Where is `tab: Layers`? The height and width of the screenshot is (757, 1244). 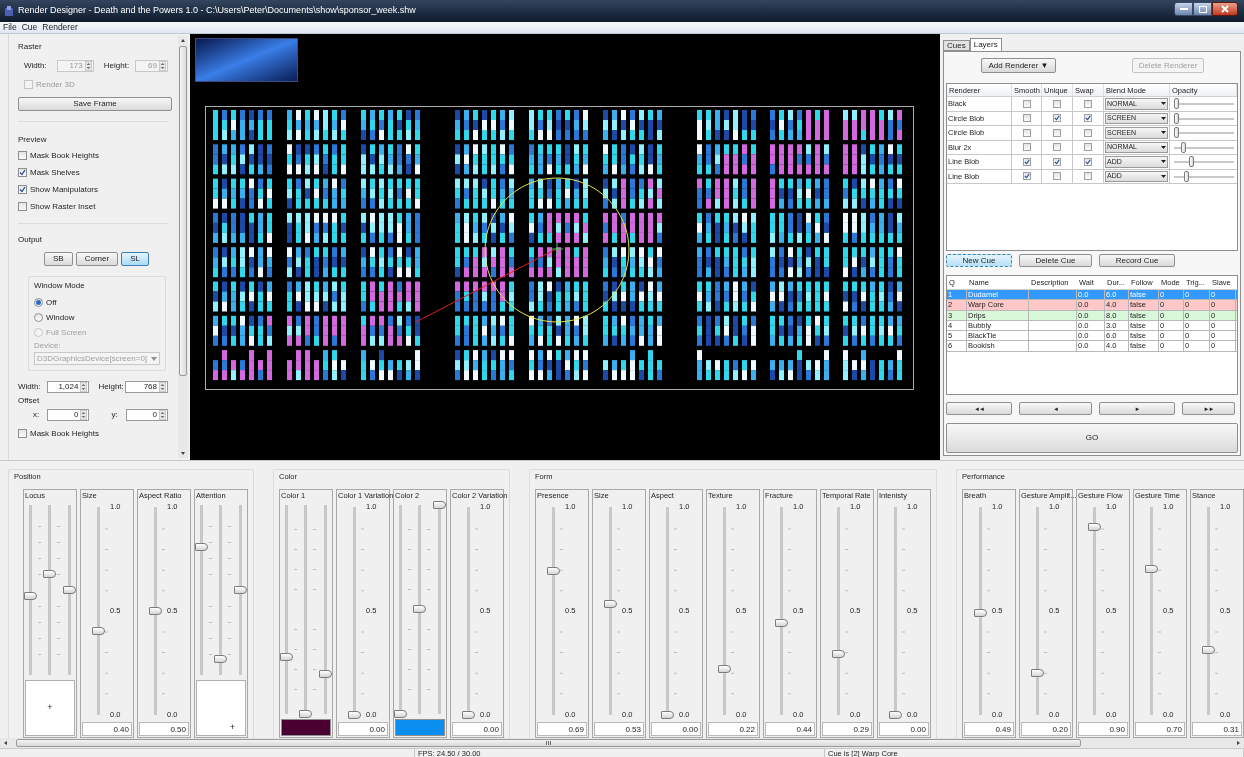
tab: Layers is located at coordinates (985, 44).